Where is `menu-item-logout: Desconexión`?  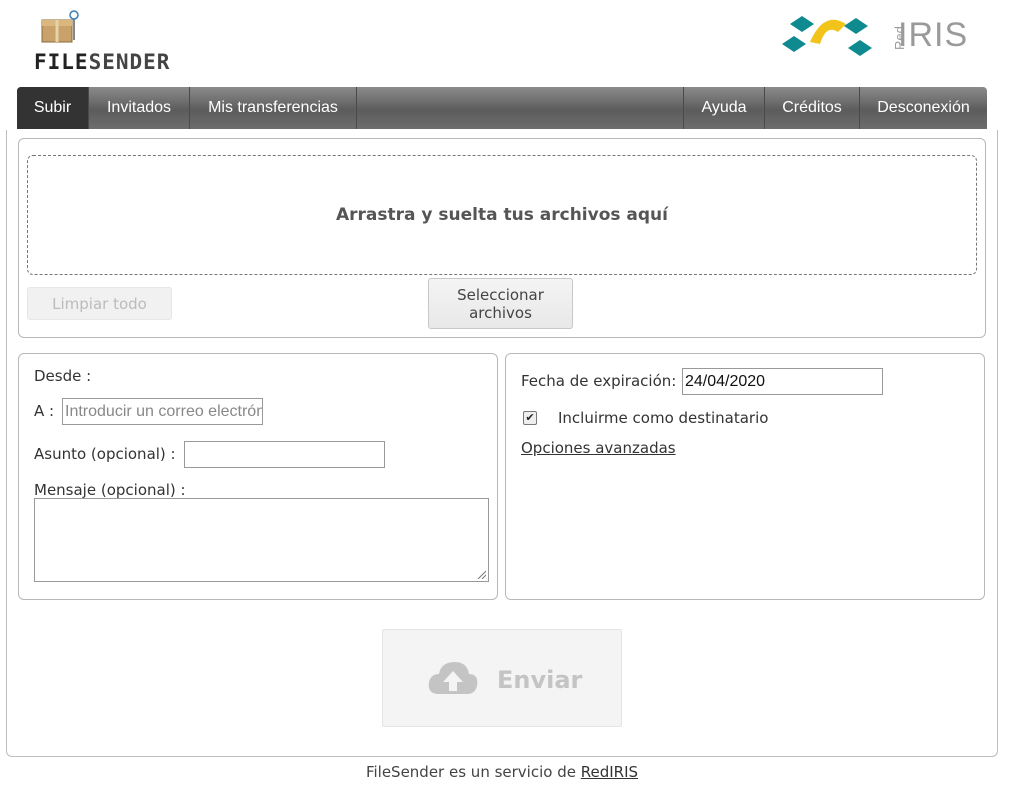 menu-item-logout: Desconexión is located at coordinates (923, 108).